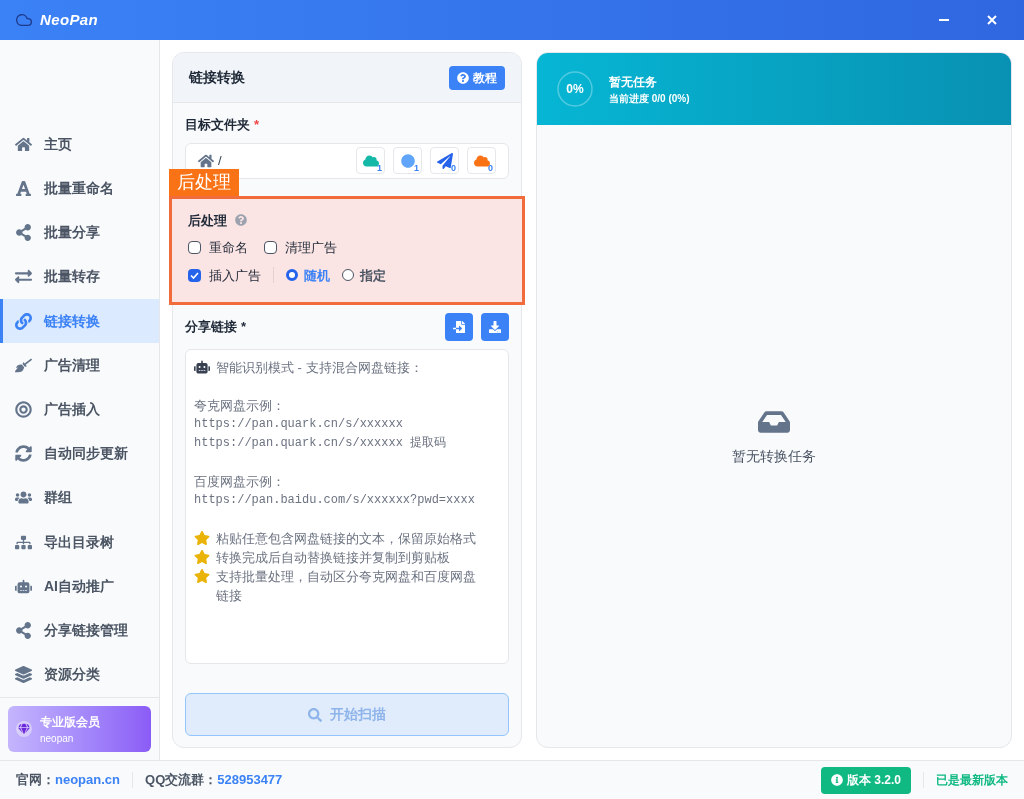  Describe the element at coordinates (240, 481) in the screenshot. I see `placeholder-line: 百度网盘示例：` at that location.